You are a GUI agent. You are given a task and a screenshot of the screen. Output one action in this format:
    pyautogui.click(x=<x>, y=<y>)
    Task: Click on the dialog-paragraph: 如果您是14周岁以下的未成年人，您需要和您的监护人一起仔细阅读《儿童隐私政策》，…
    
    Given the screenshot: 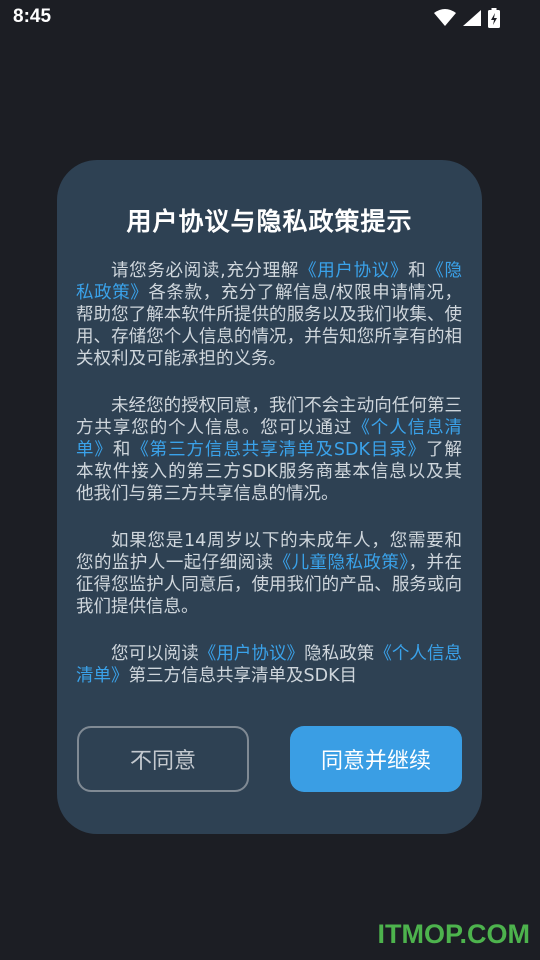 What is the action you would take?
    pyautogui.click(x=269, y=574)
    